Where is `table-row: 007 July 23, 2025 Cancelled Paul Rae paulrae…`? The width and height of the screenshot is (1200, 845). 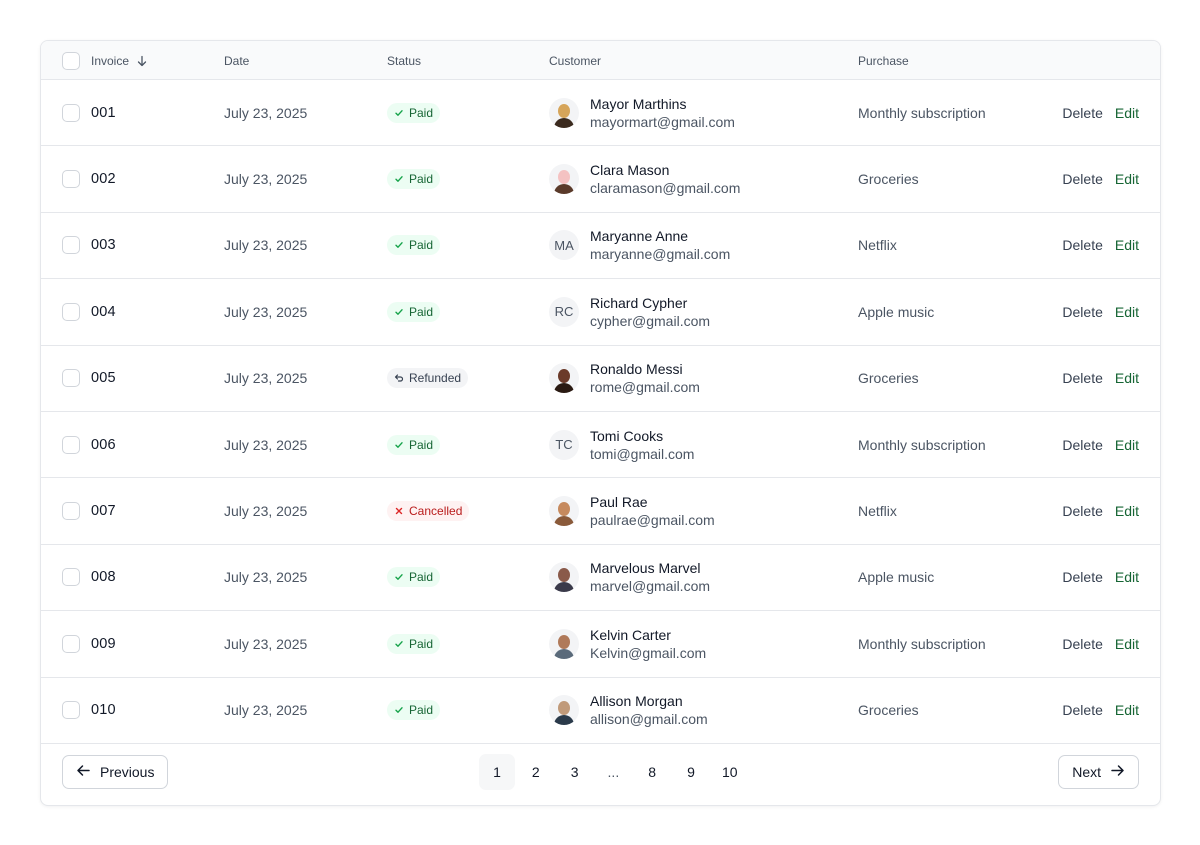
table-row: 007 July 23, 2025 Cancelled Paul Rae paulrae… is located at coordinates (600, 511).